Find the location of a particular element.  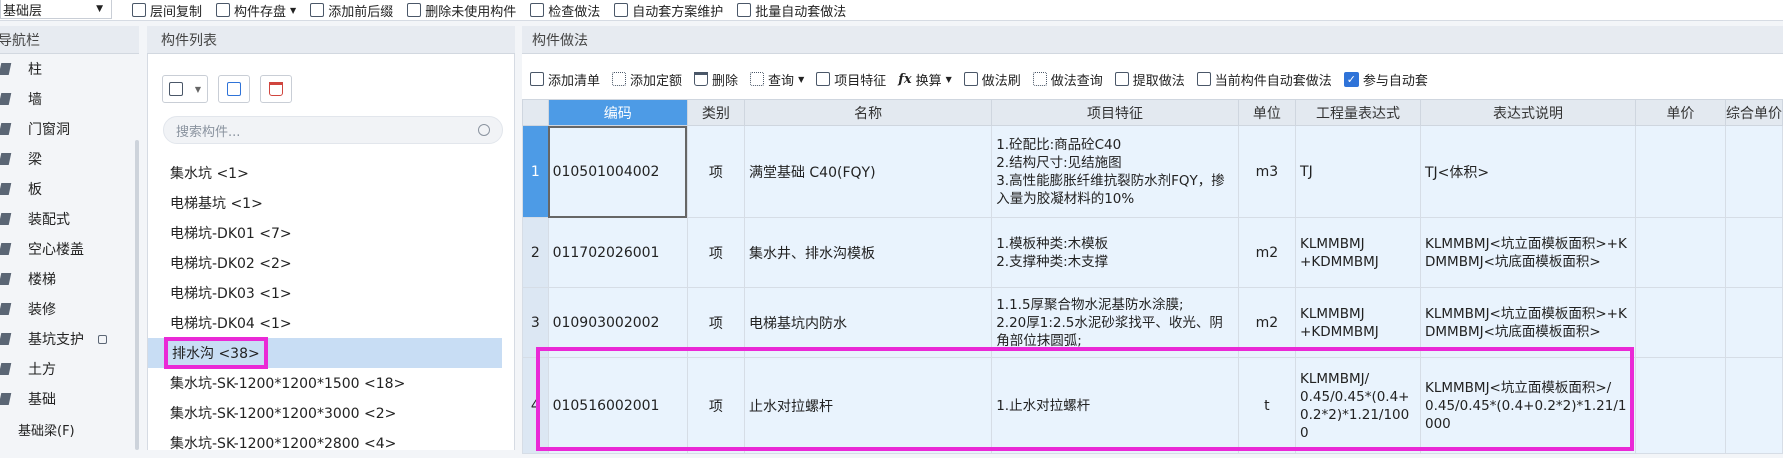

nav-item-openings: 门窗洞 is located at coordinates (69, 129).